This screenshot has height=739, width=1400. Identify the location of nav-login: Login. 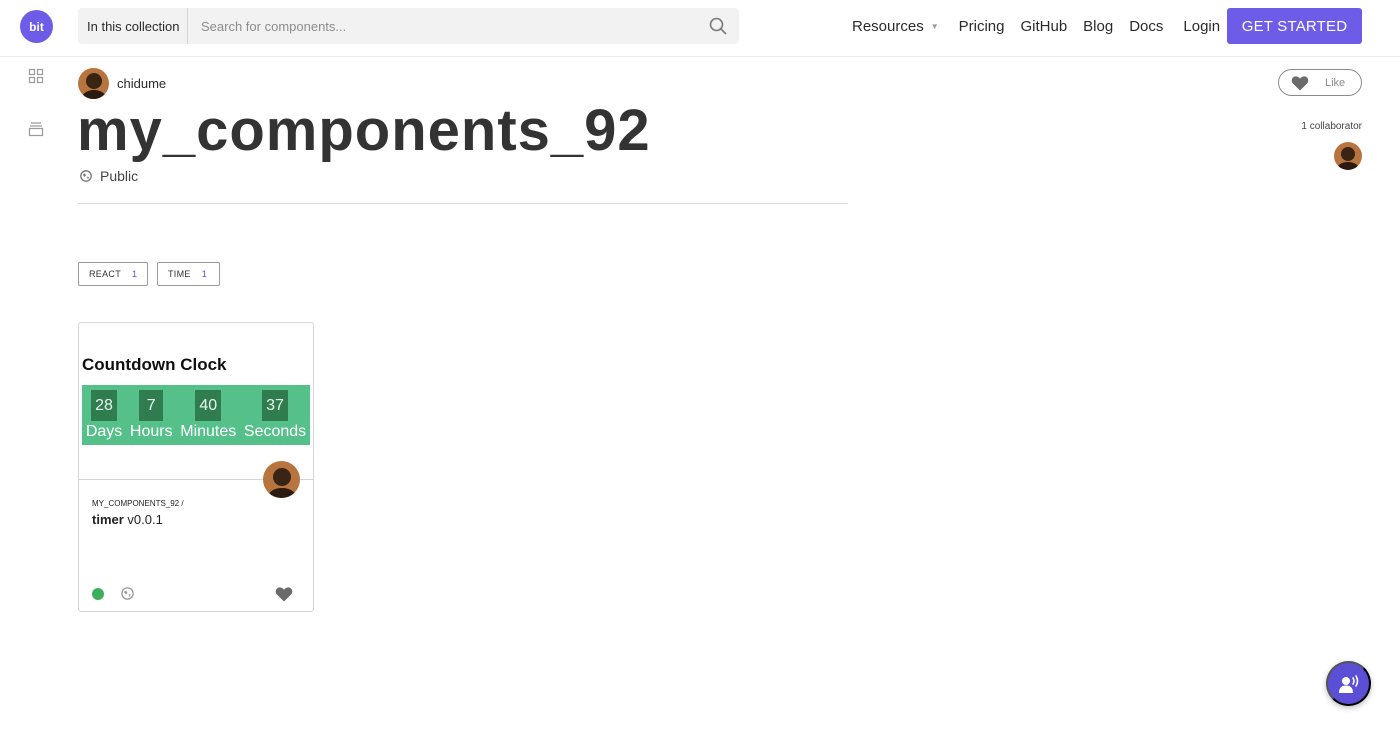
(1201, 26).